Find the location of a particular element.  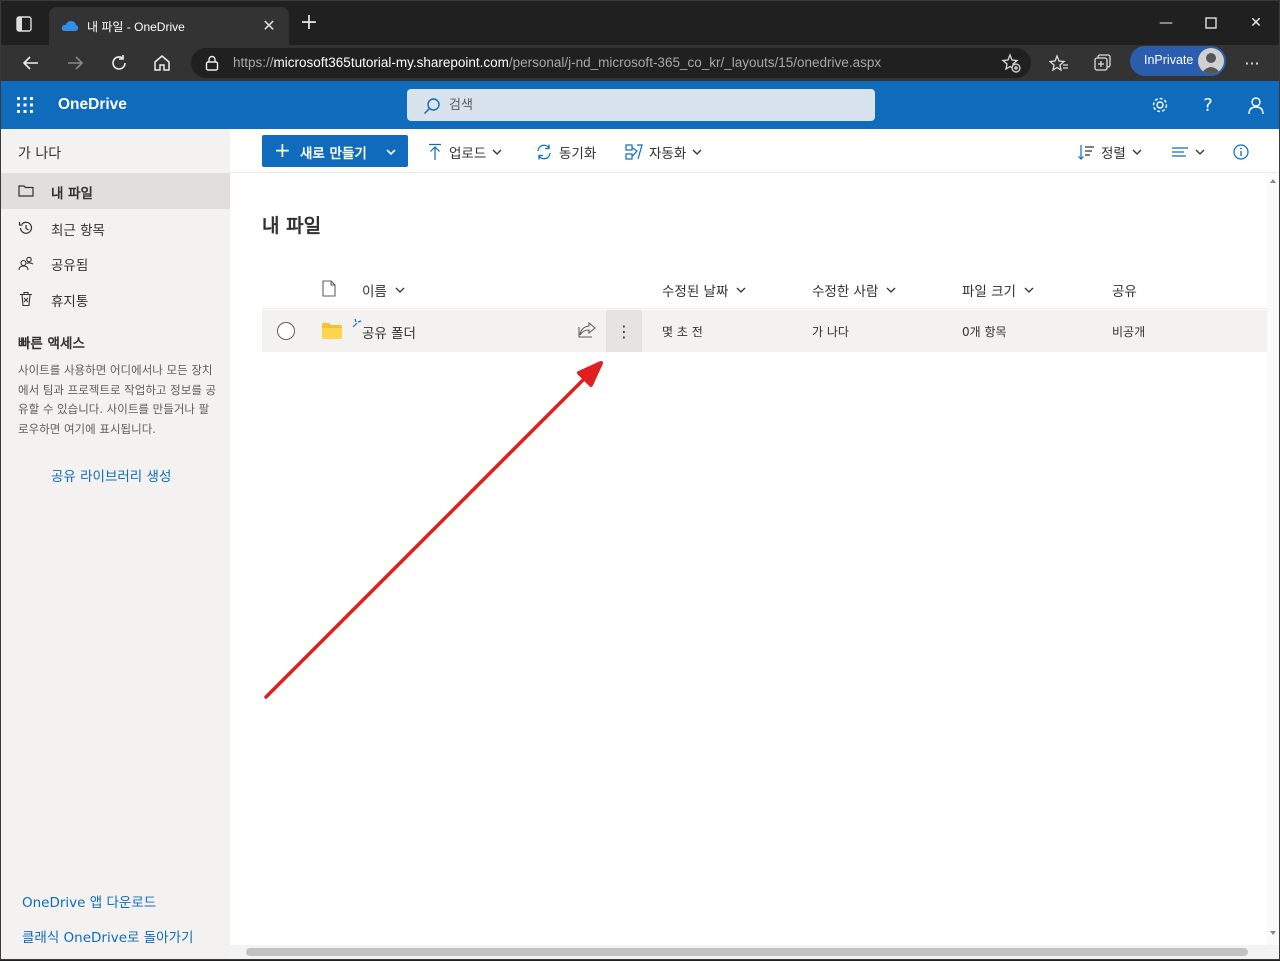

column-modified: 수정된 날짜 is located at coordinates (704, 290).